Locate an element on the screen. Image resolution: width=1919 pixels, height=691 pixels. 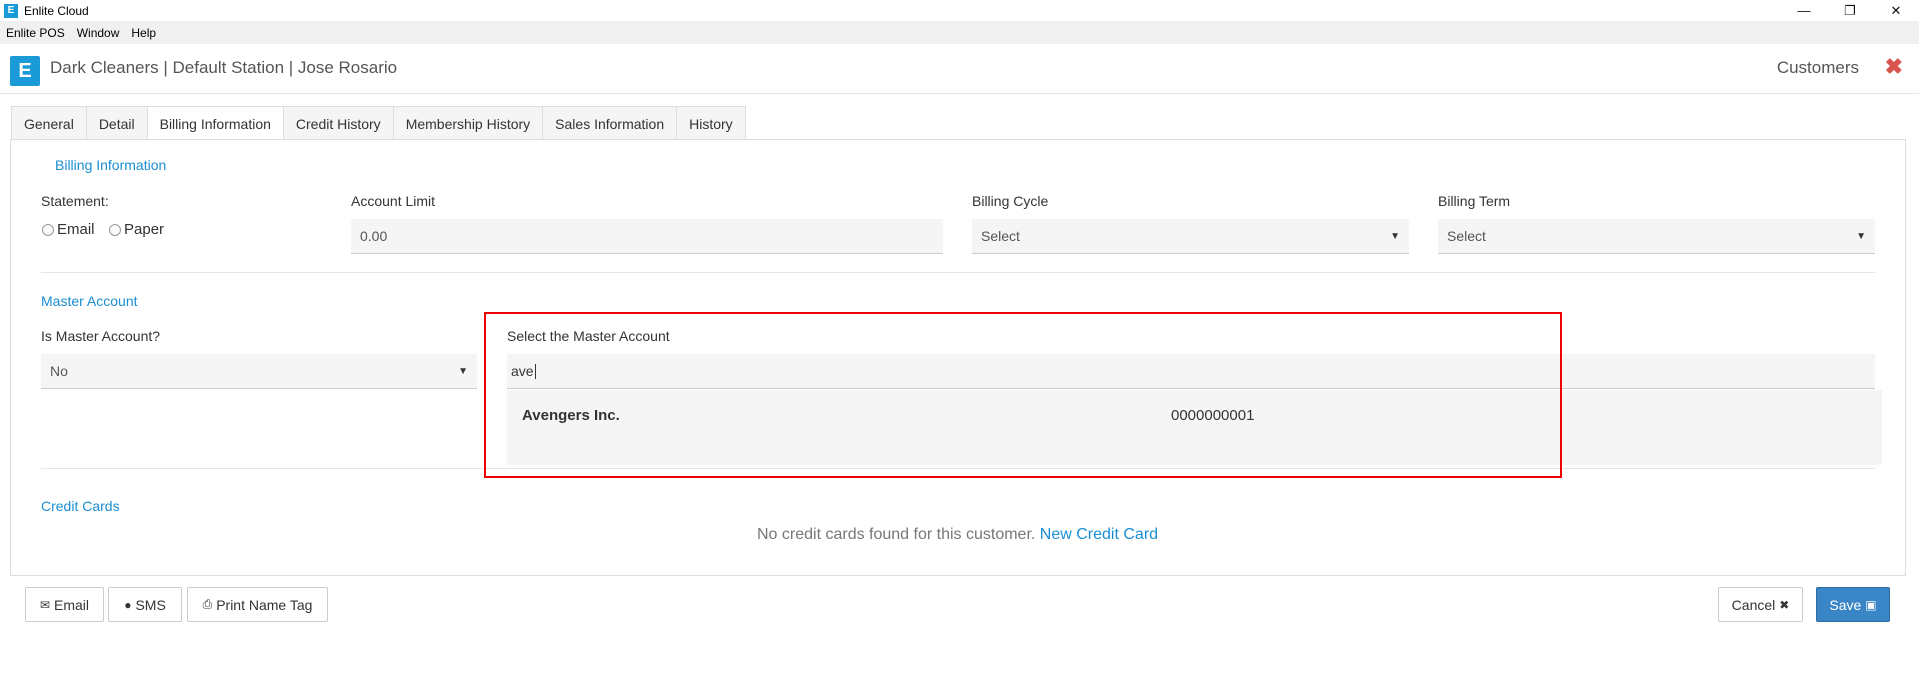
email-button: ✉ Email is located at coordinates (64, 604).